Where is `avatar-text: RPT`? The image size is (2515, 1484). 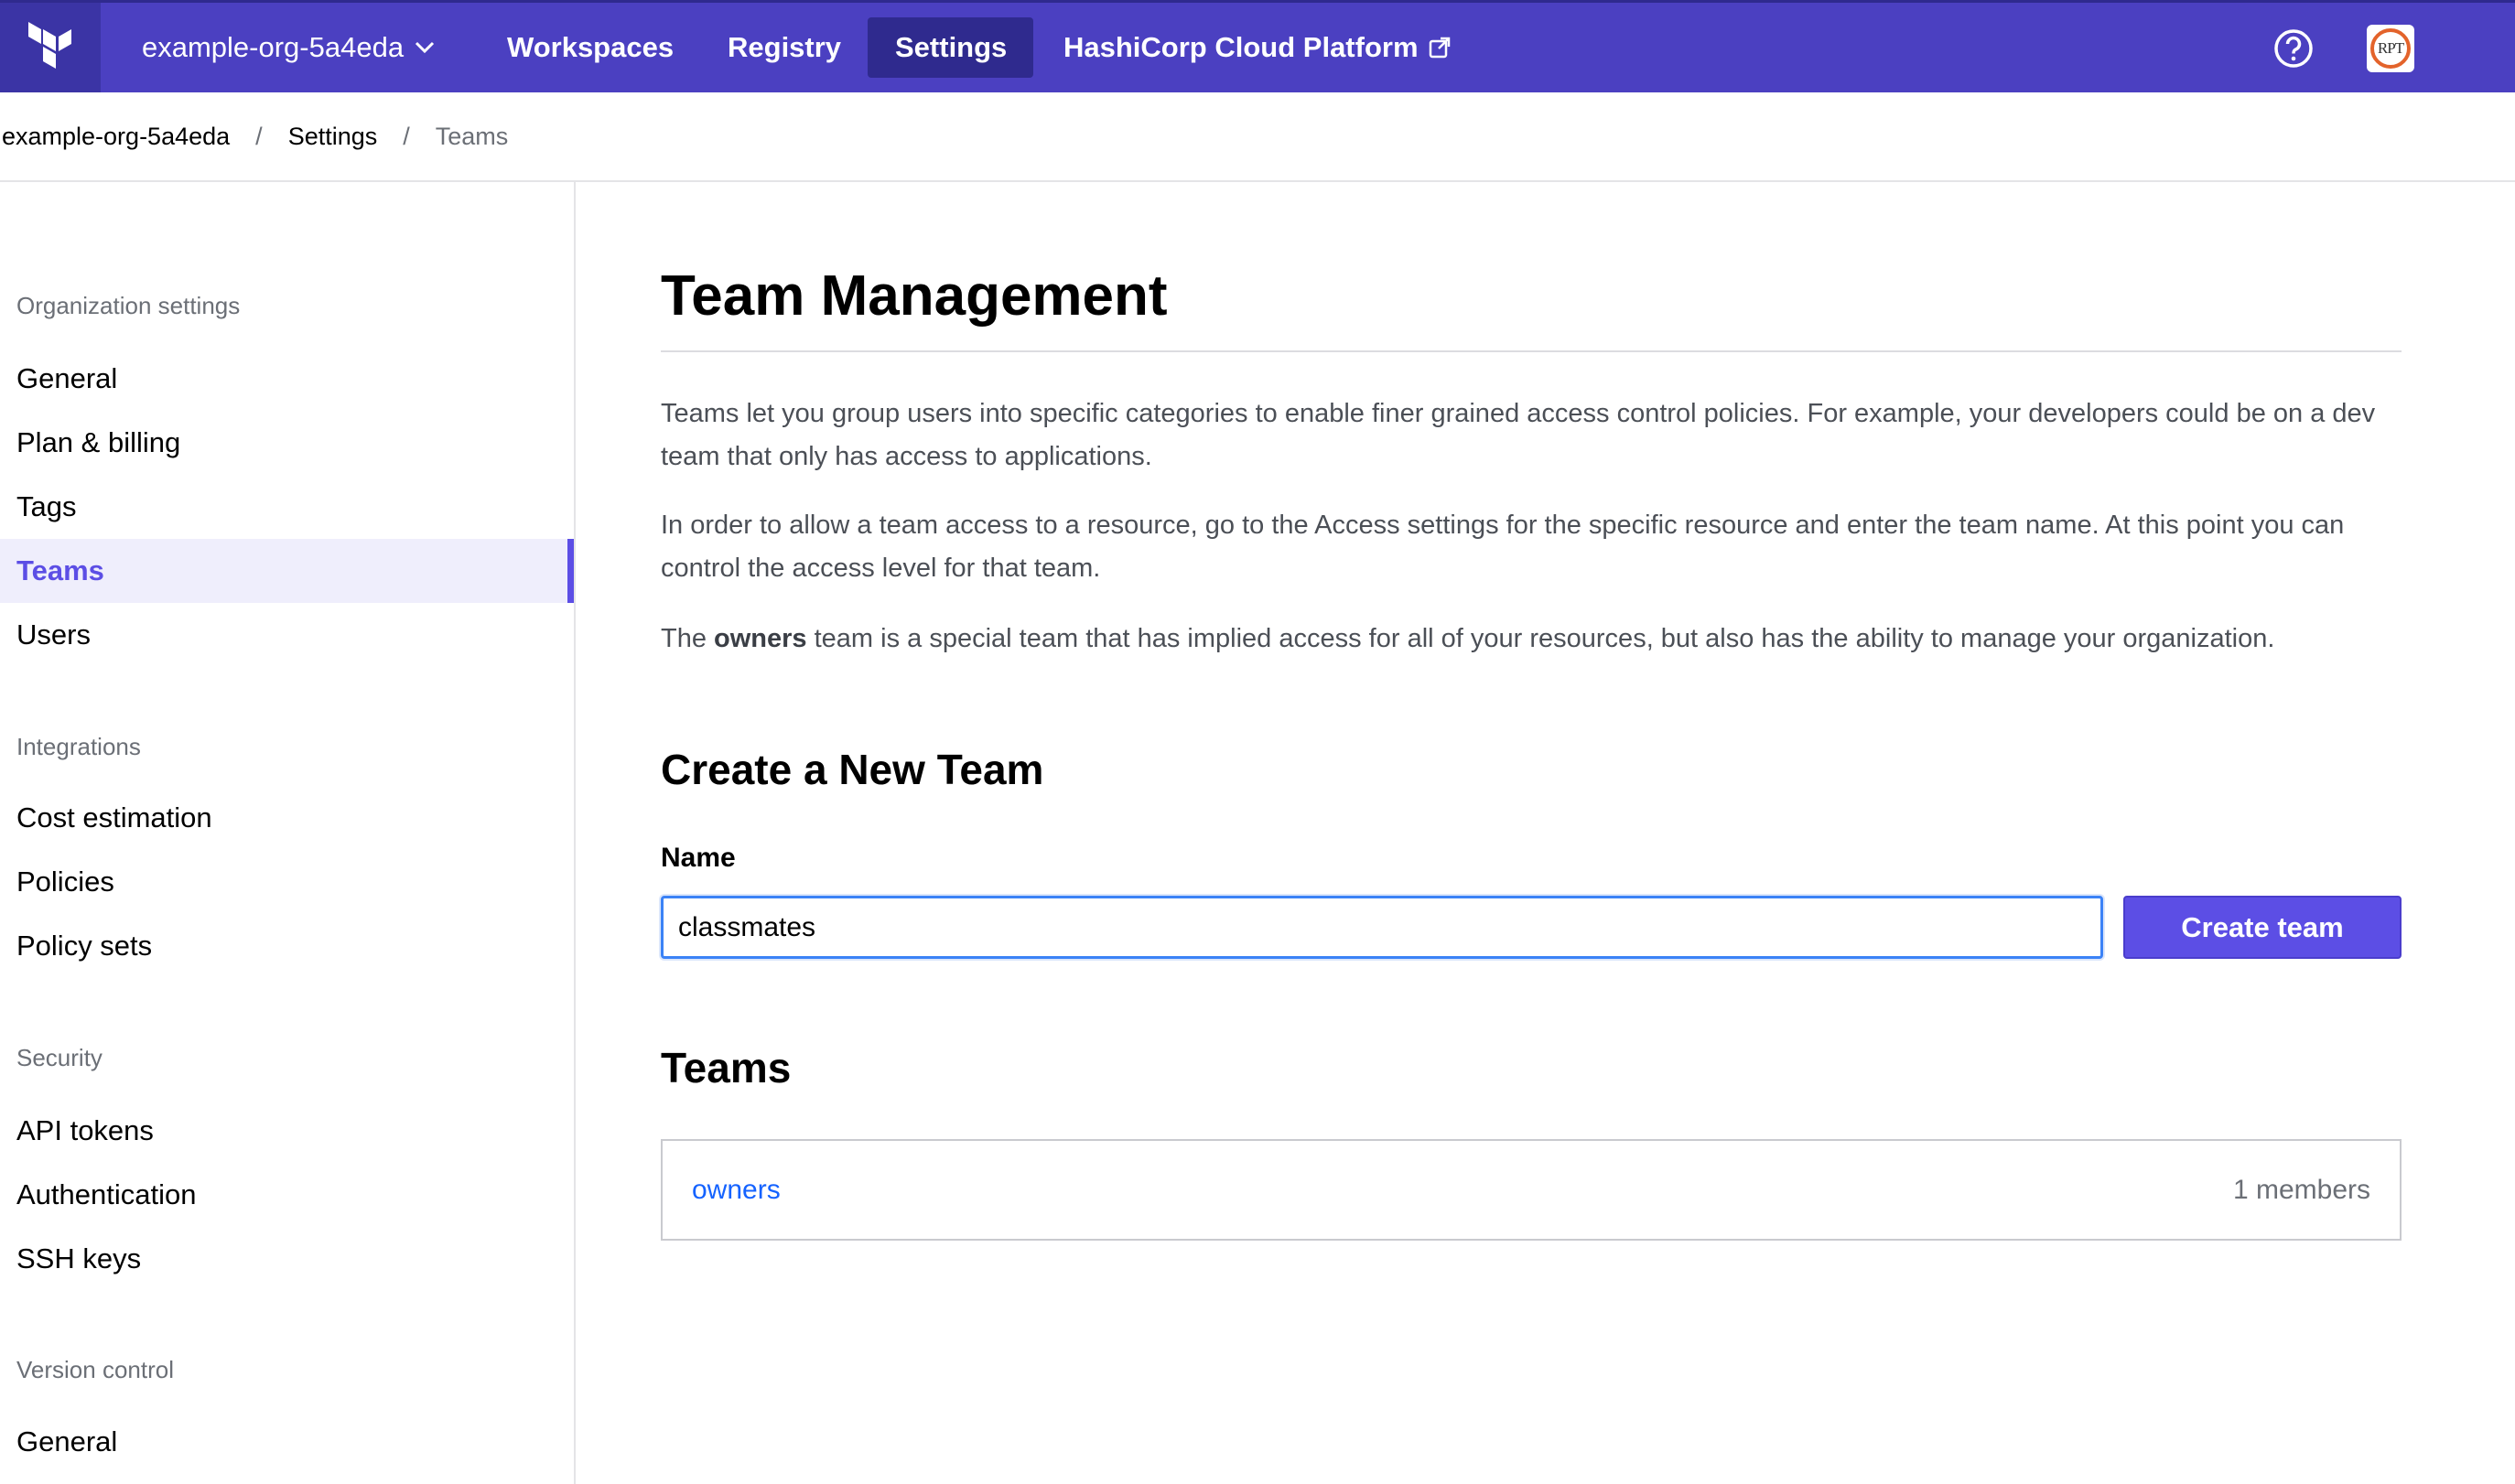 avatar-text: RPT is located at coordinates (2390, 48).